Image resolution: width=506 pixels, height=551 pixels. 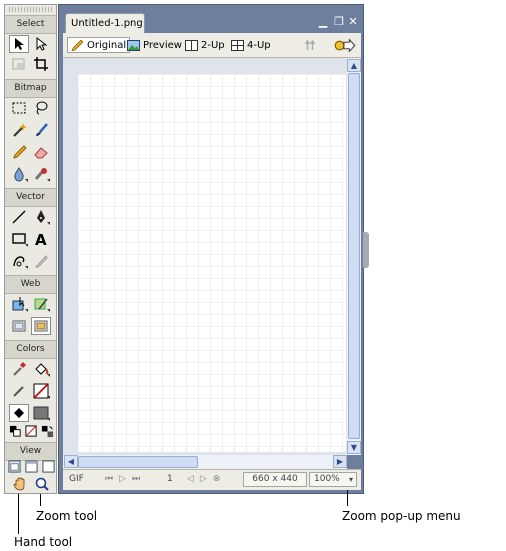 What do you see at coordinates (41, 108) in the screenshot?
I see `lasso-tool` at bounding box center [41, 108].